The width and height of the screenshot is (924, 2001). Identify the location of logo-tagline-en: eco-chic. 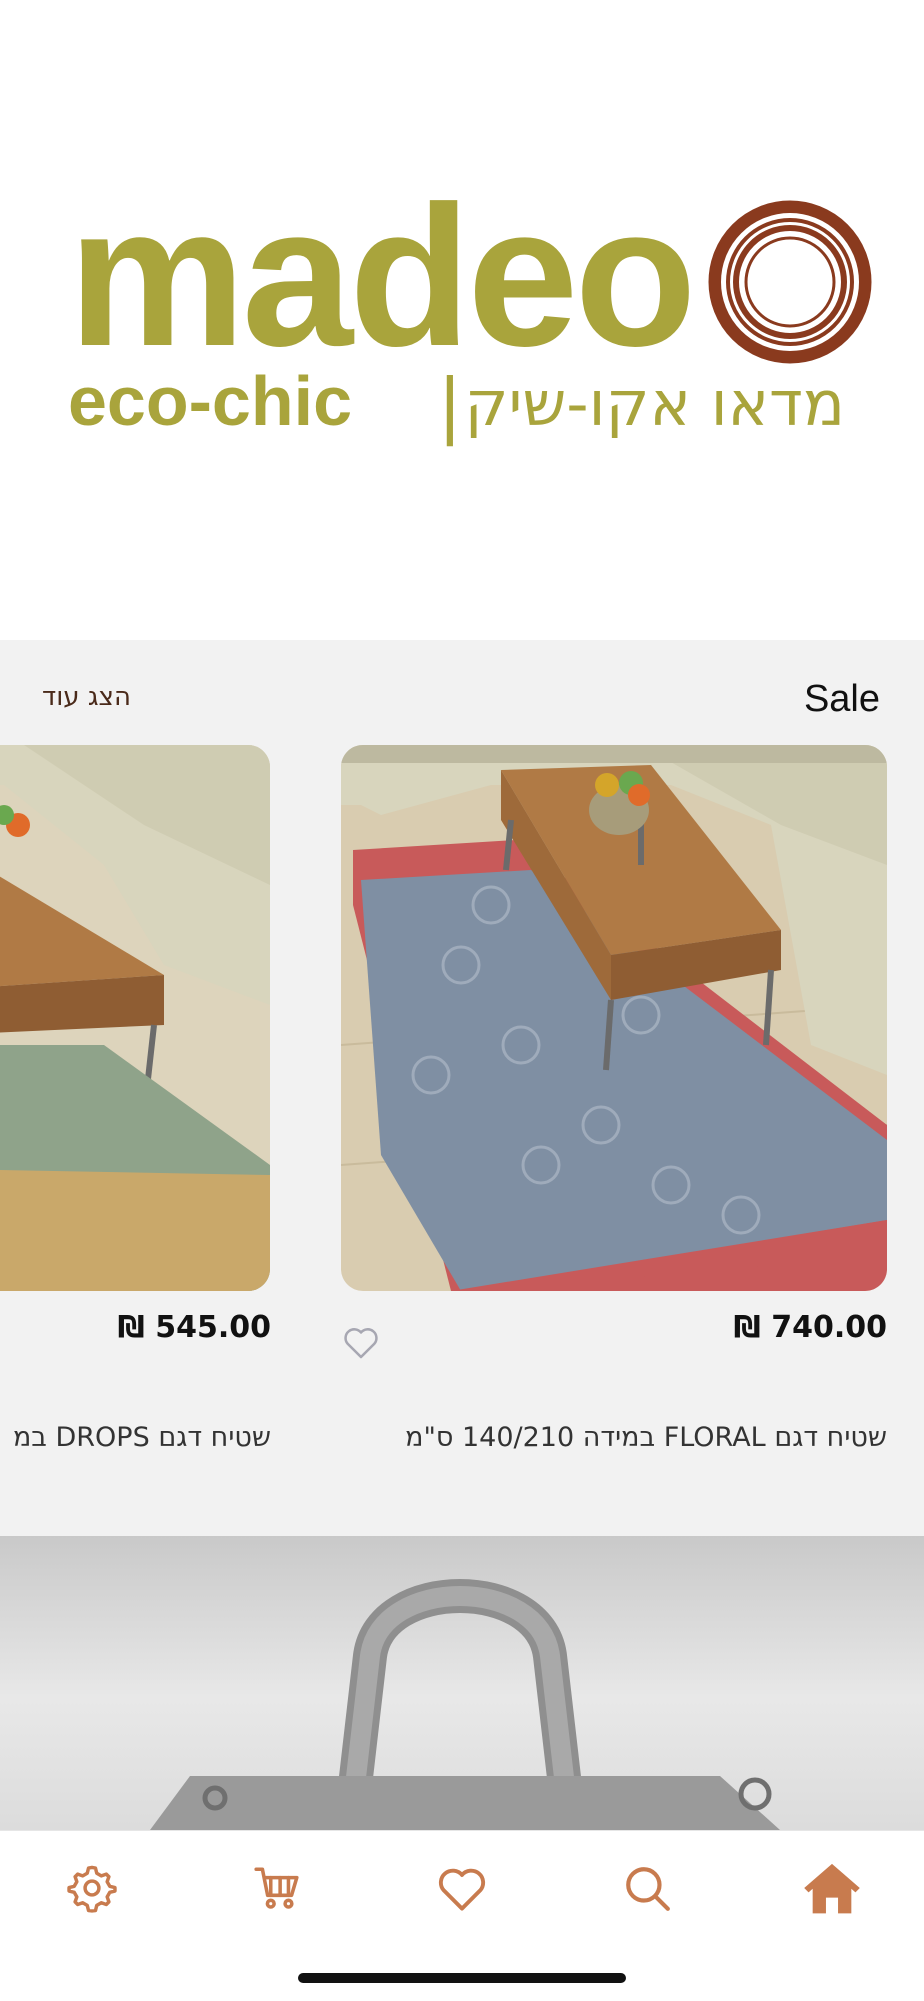
(210, 401).